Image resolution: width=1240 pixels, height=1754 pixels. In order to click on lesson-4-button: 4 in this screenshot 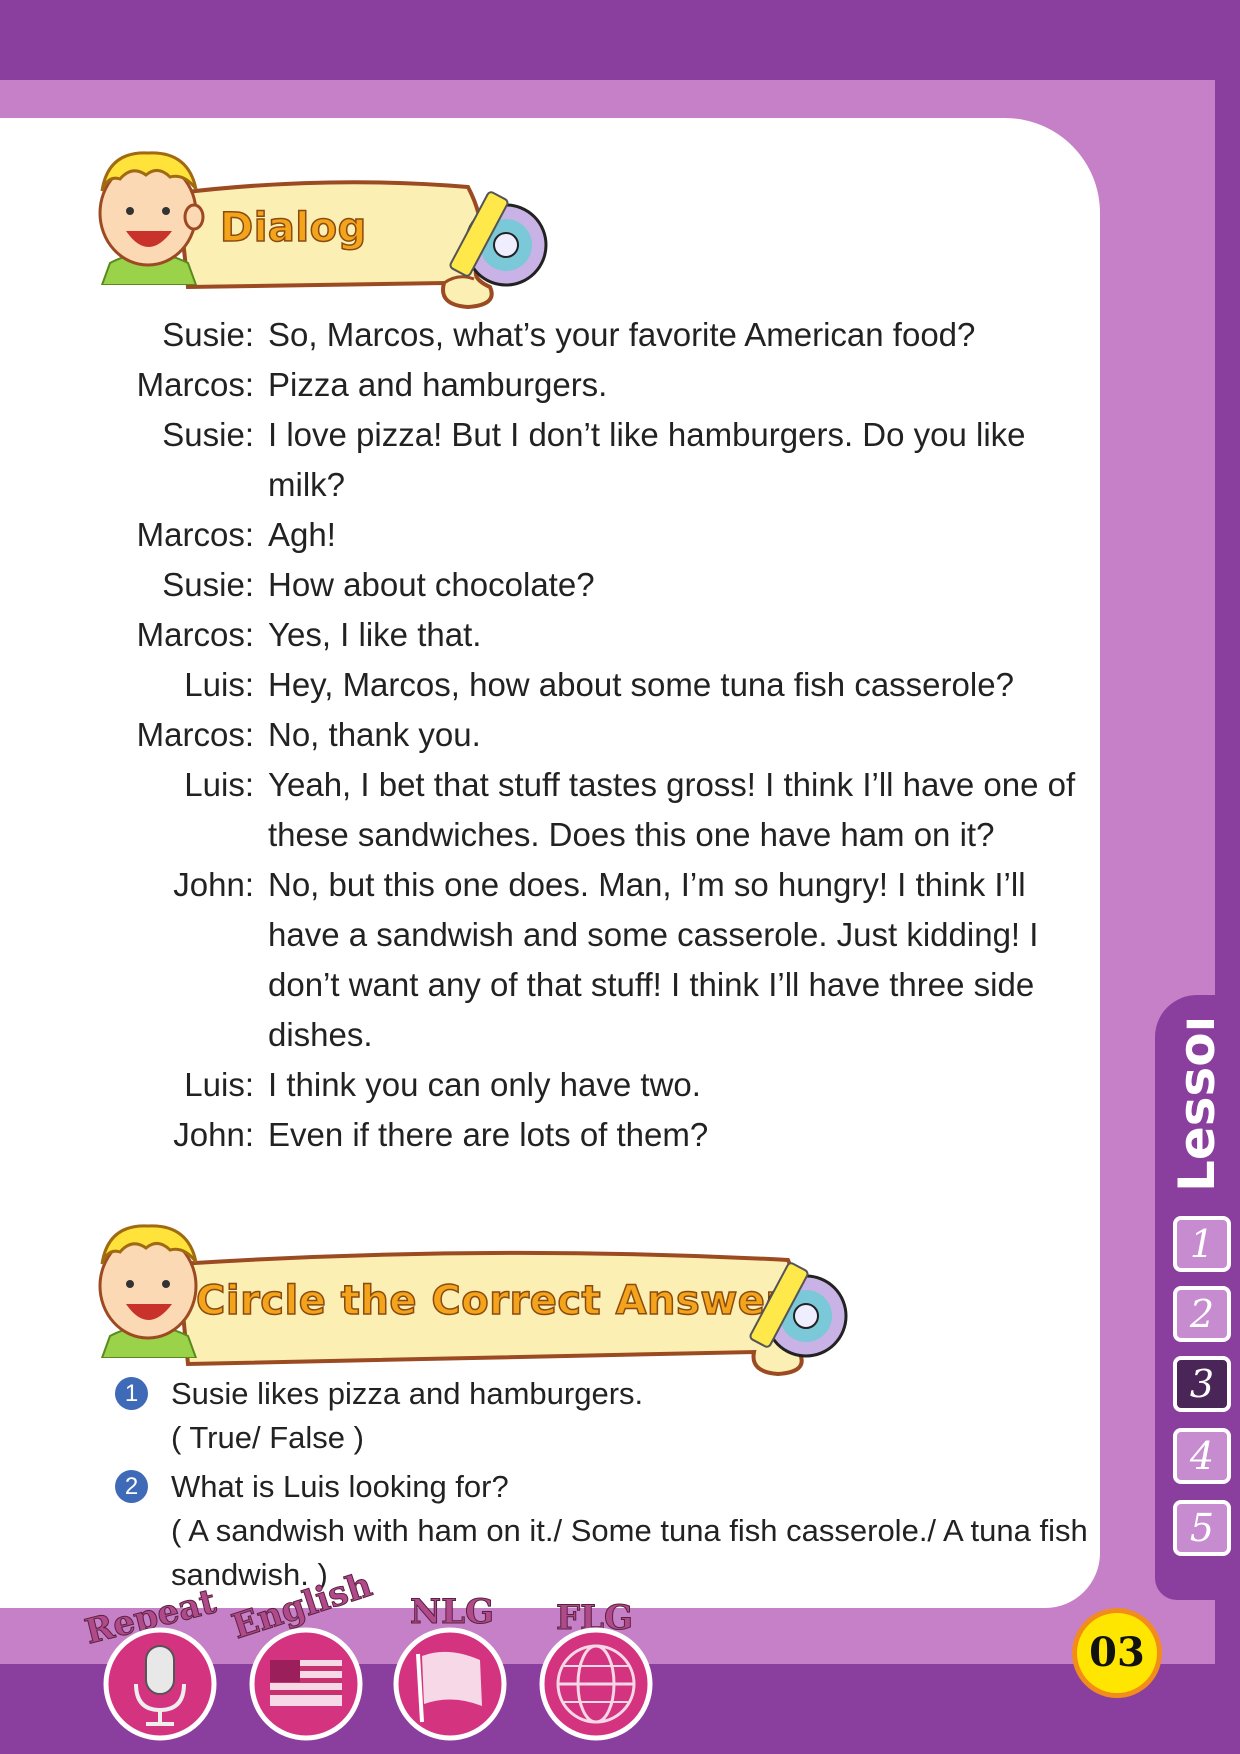, I will do `click(1202, 1456)`.